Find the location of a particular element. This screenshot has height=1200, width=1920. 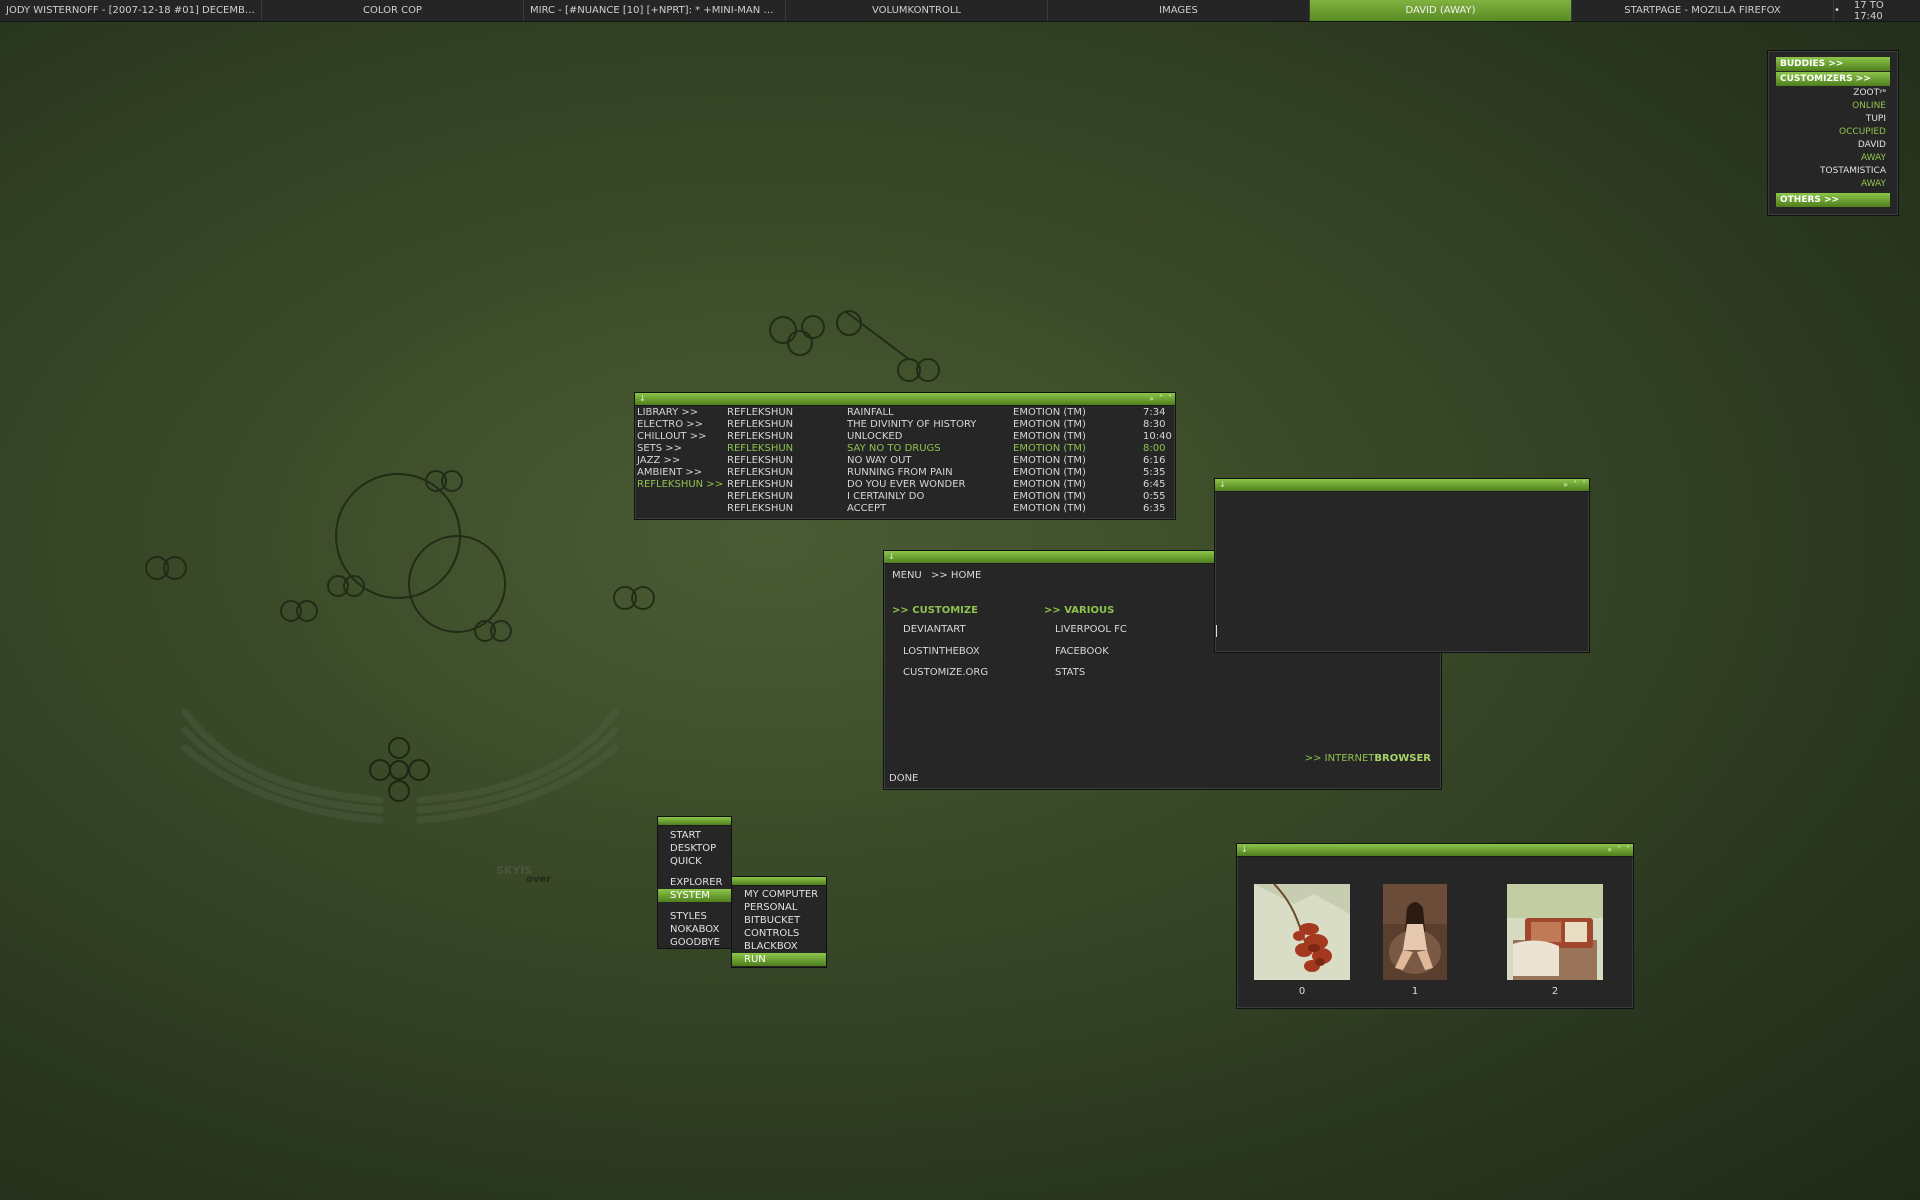

link-liverpool-fc: LIVERPOOL FC is located at coordinates (1091, 629).